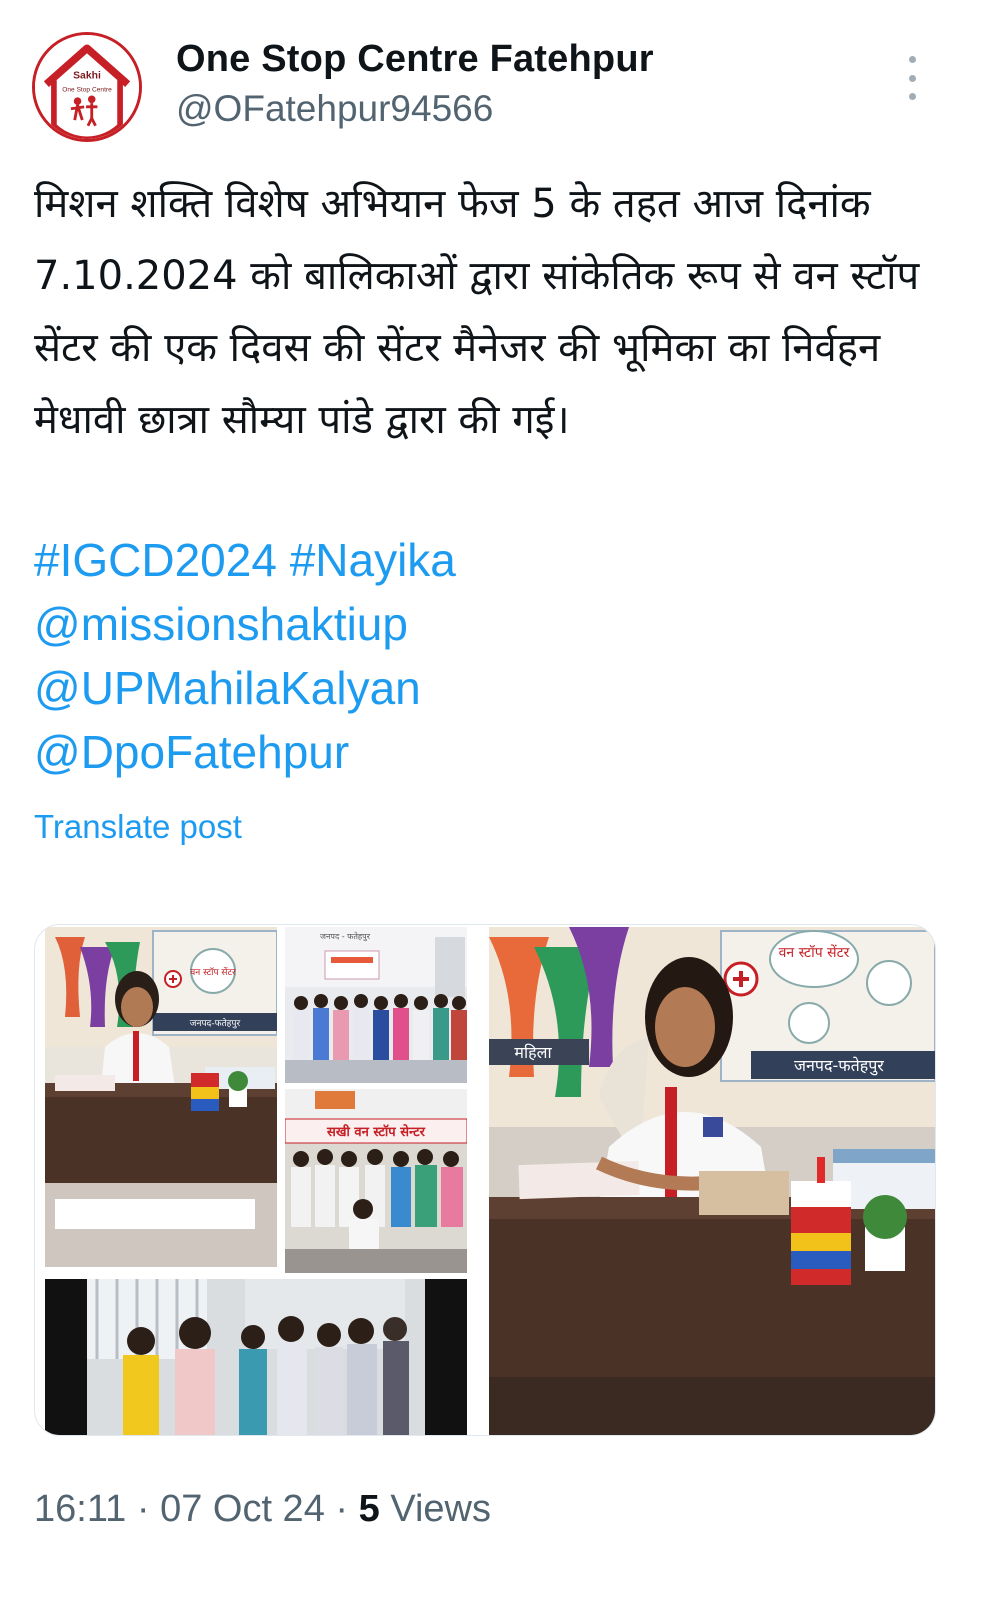  What do you see at coordinates (376, 1181) in the screenshot?
I see `media-photo-3: सखी वन स्टॉप सेन्टर` at bounding box center [376, 1181].